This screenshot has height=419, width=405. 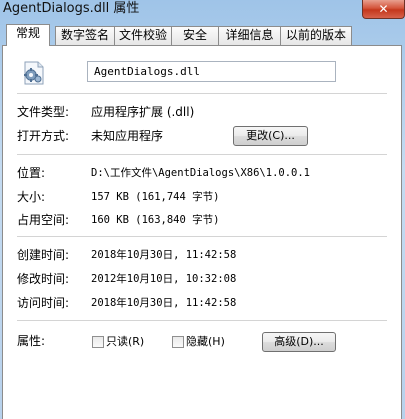 What do you see at coordinates (43, 255) in the screenshot?
I see `created-label: 创建时间:` at bounding box center [43, 255].